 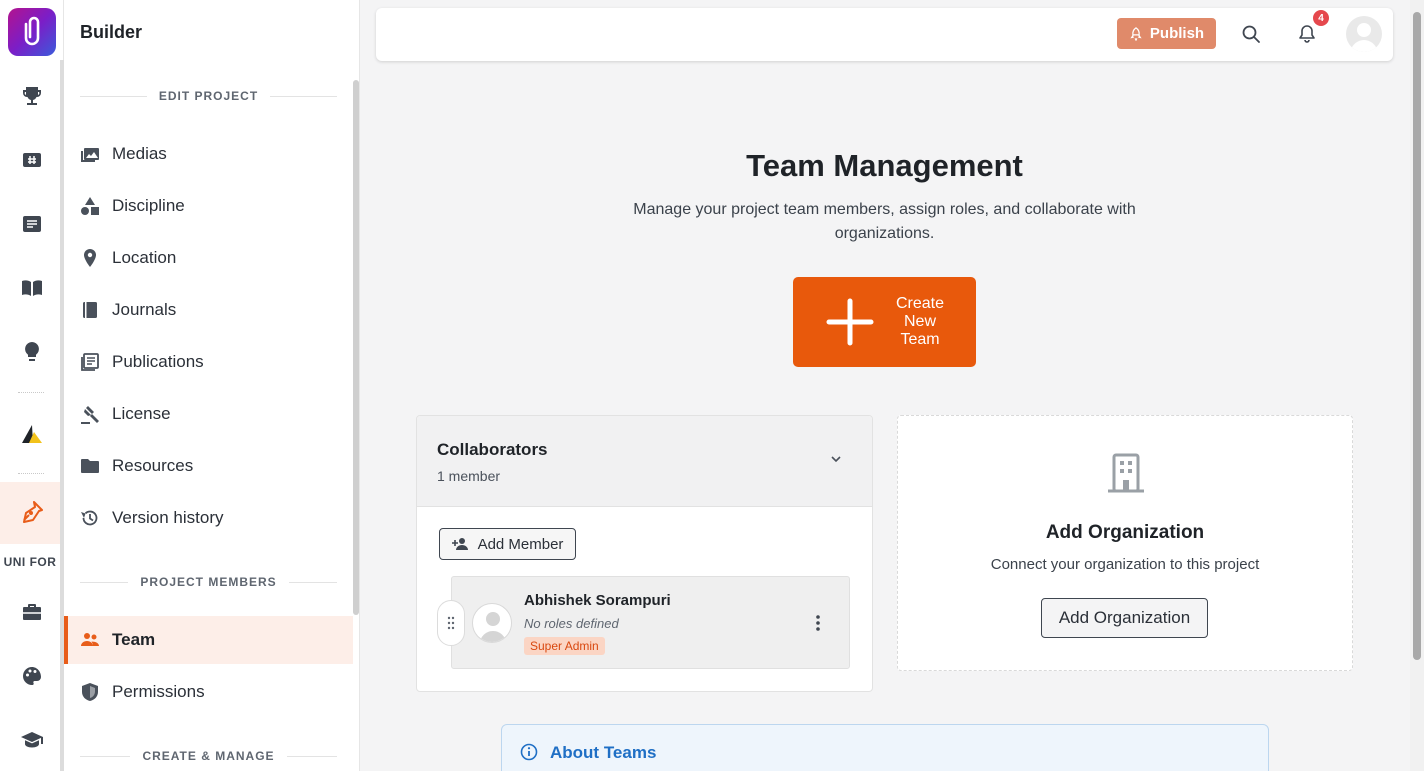 What do you see at coordinates (90, 466) in the screenshot?
I see `folder-icon` at bounding box center [90, 466].